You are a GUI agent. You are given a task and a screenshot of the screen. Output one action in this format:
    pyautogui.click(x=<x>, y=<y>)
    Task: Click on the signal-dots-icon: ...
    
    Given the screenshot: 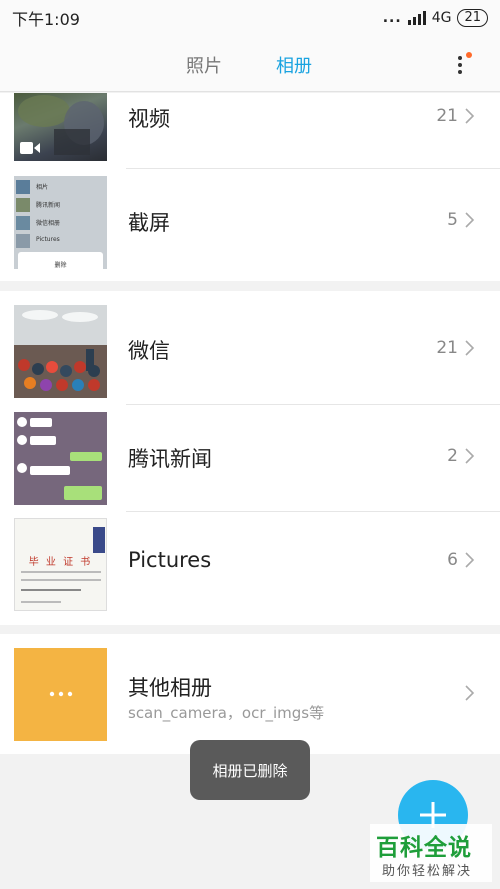 What is the action you would take?
    pyautogui.click(x=392, y=18)
    